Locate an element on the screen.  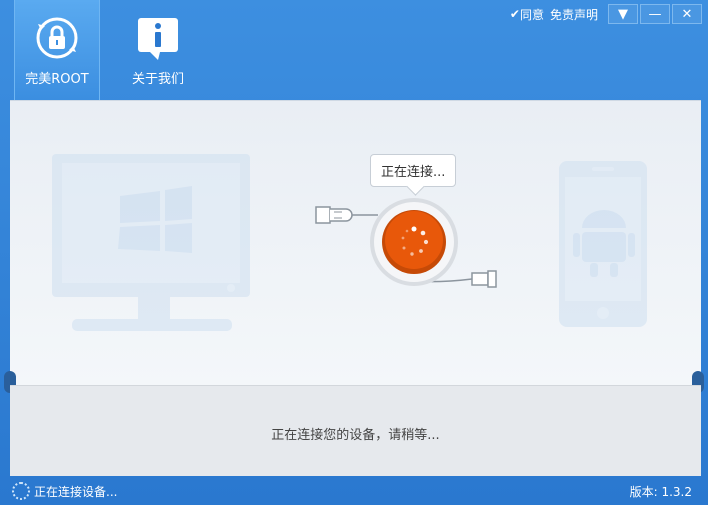
minimize-button: — is located at coordinates (655, 14).